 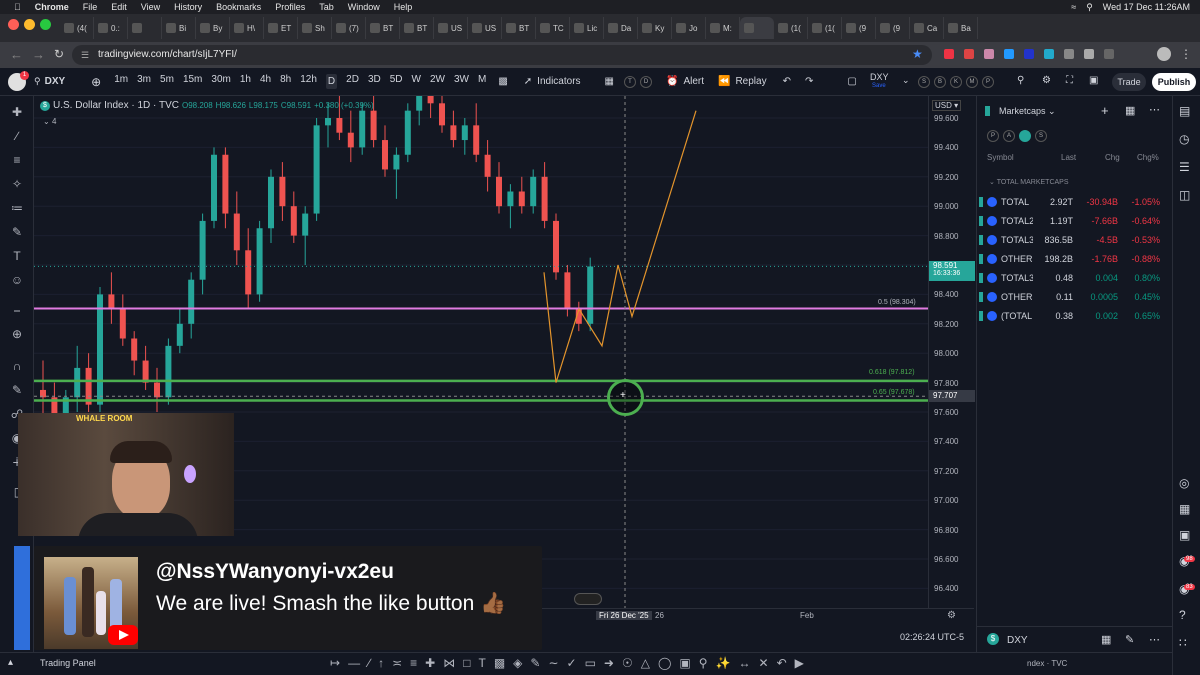 I want to click on watchlist-row: OTHERS 198.2B -1.76B -0.88%, so click(x=1075, y=259).